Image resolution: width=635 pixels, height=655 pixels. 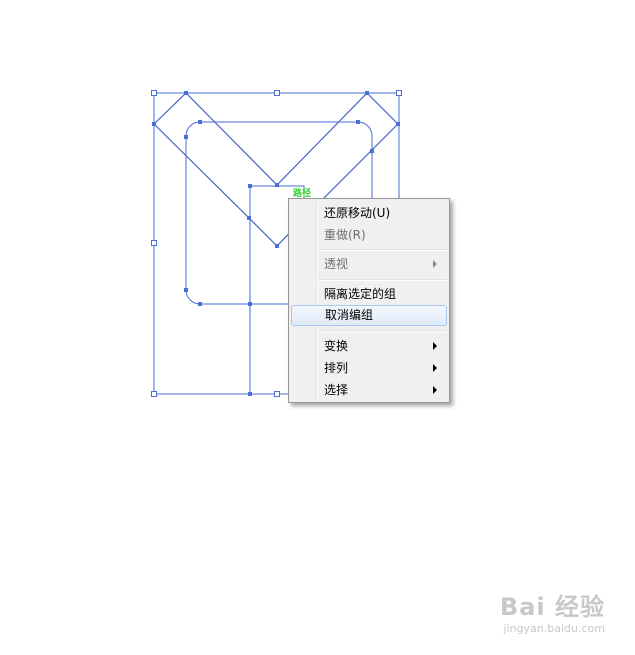 What do you see at coordinates (554, 628) in the screenshot?
I see `watermark-url: jingyan.baidu.com` at bounding box center [554, 628].